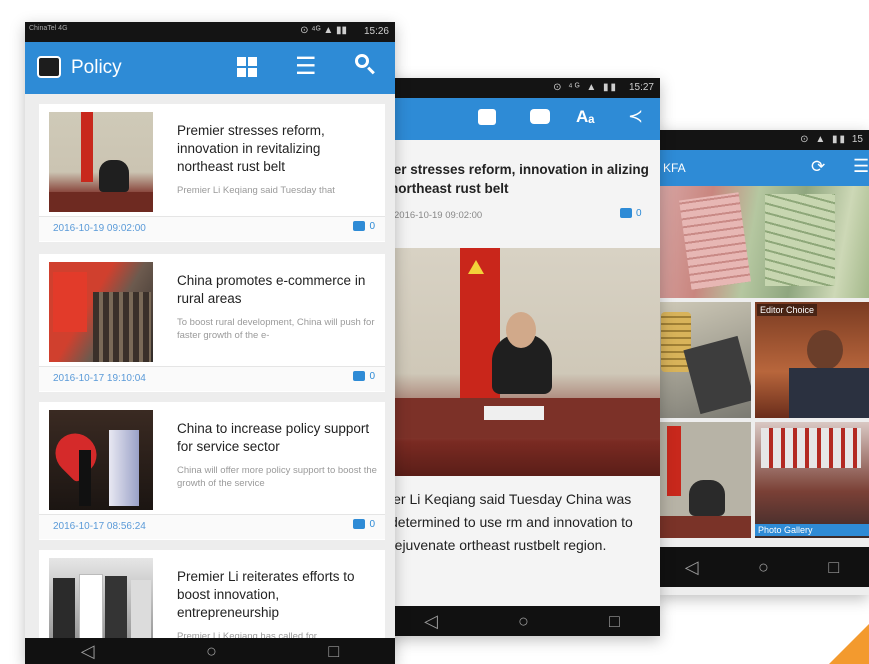  What do you see at coordinates (641, 87) in the screenshot?
I see `status-time: 15:27` at bounding box center [641, 87].